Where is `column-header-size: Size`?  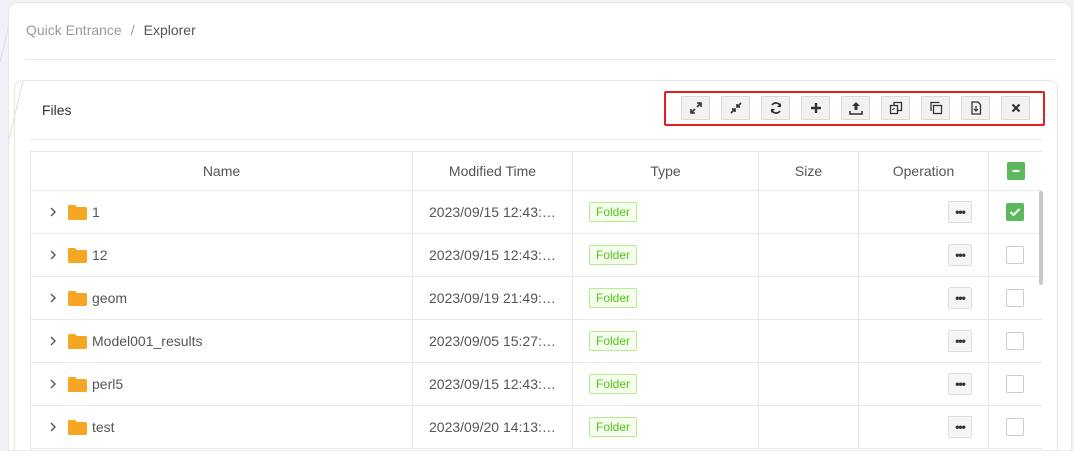
column-header-size: Size is located at coordinates (809, 171).